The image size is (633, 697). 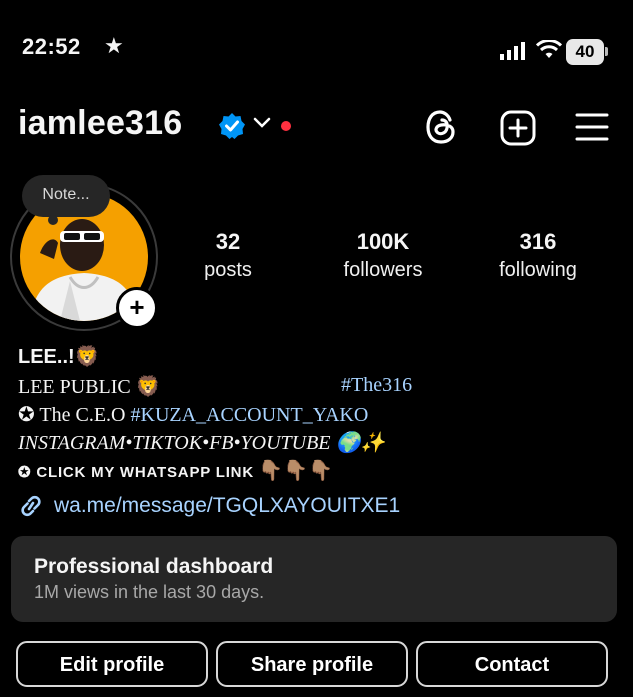 What do you see at coordinates (512, 51) in the screenshot?
I see `cellular-signal-icon` at bounding box center [512, 51].